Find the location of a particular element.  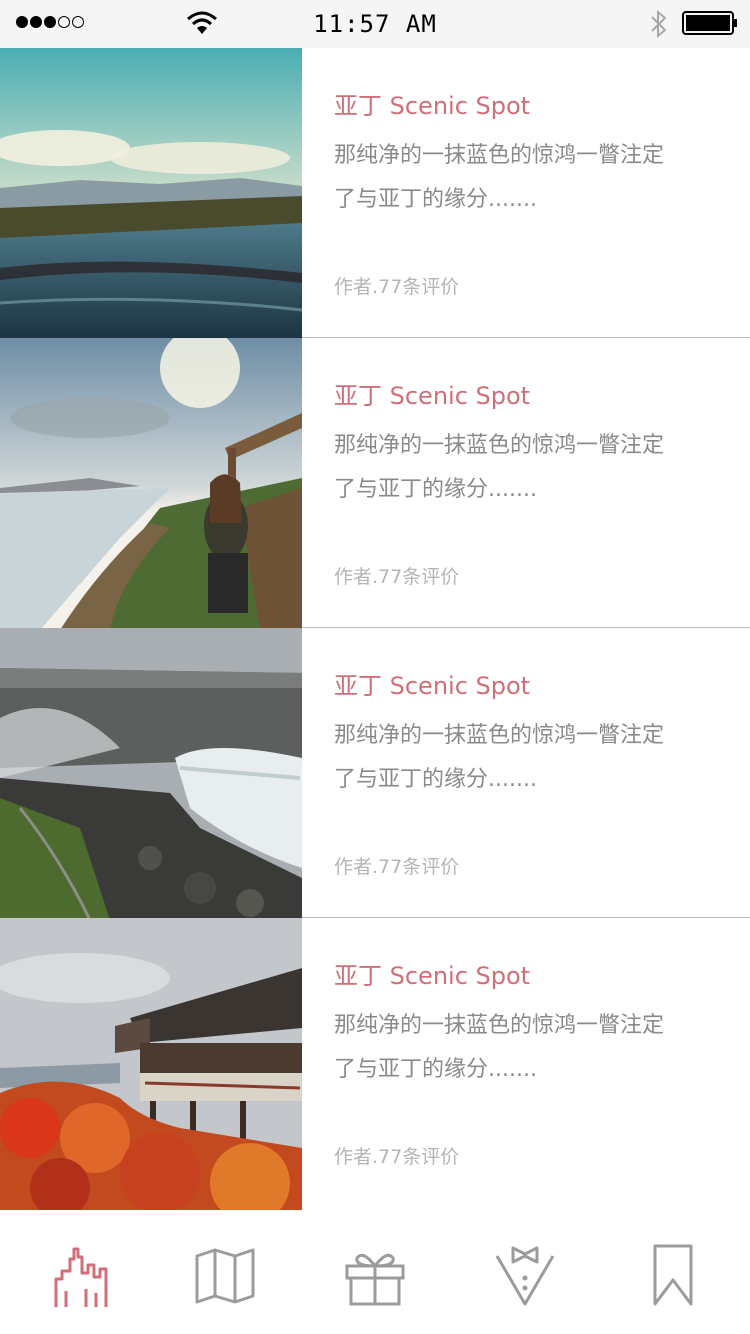

map-icon is located at coordinates (225, 1276).